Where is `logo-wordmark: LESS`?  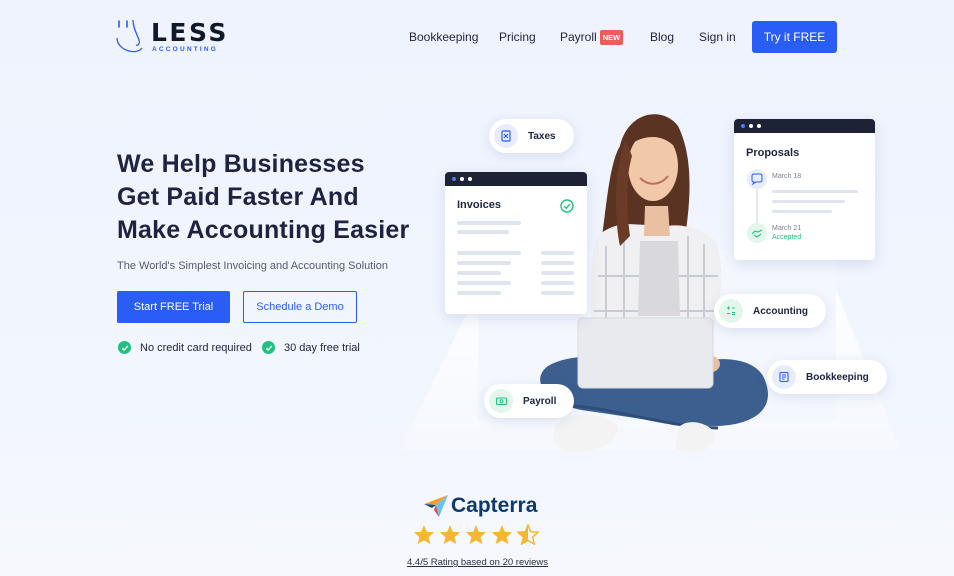
logo-wordmark: LESS is located at coordinates (190, 32).